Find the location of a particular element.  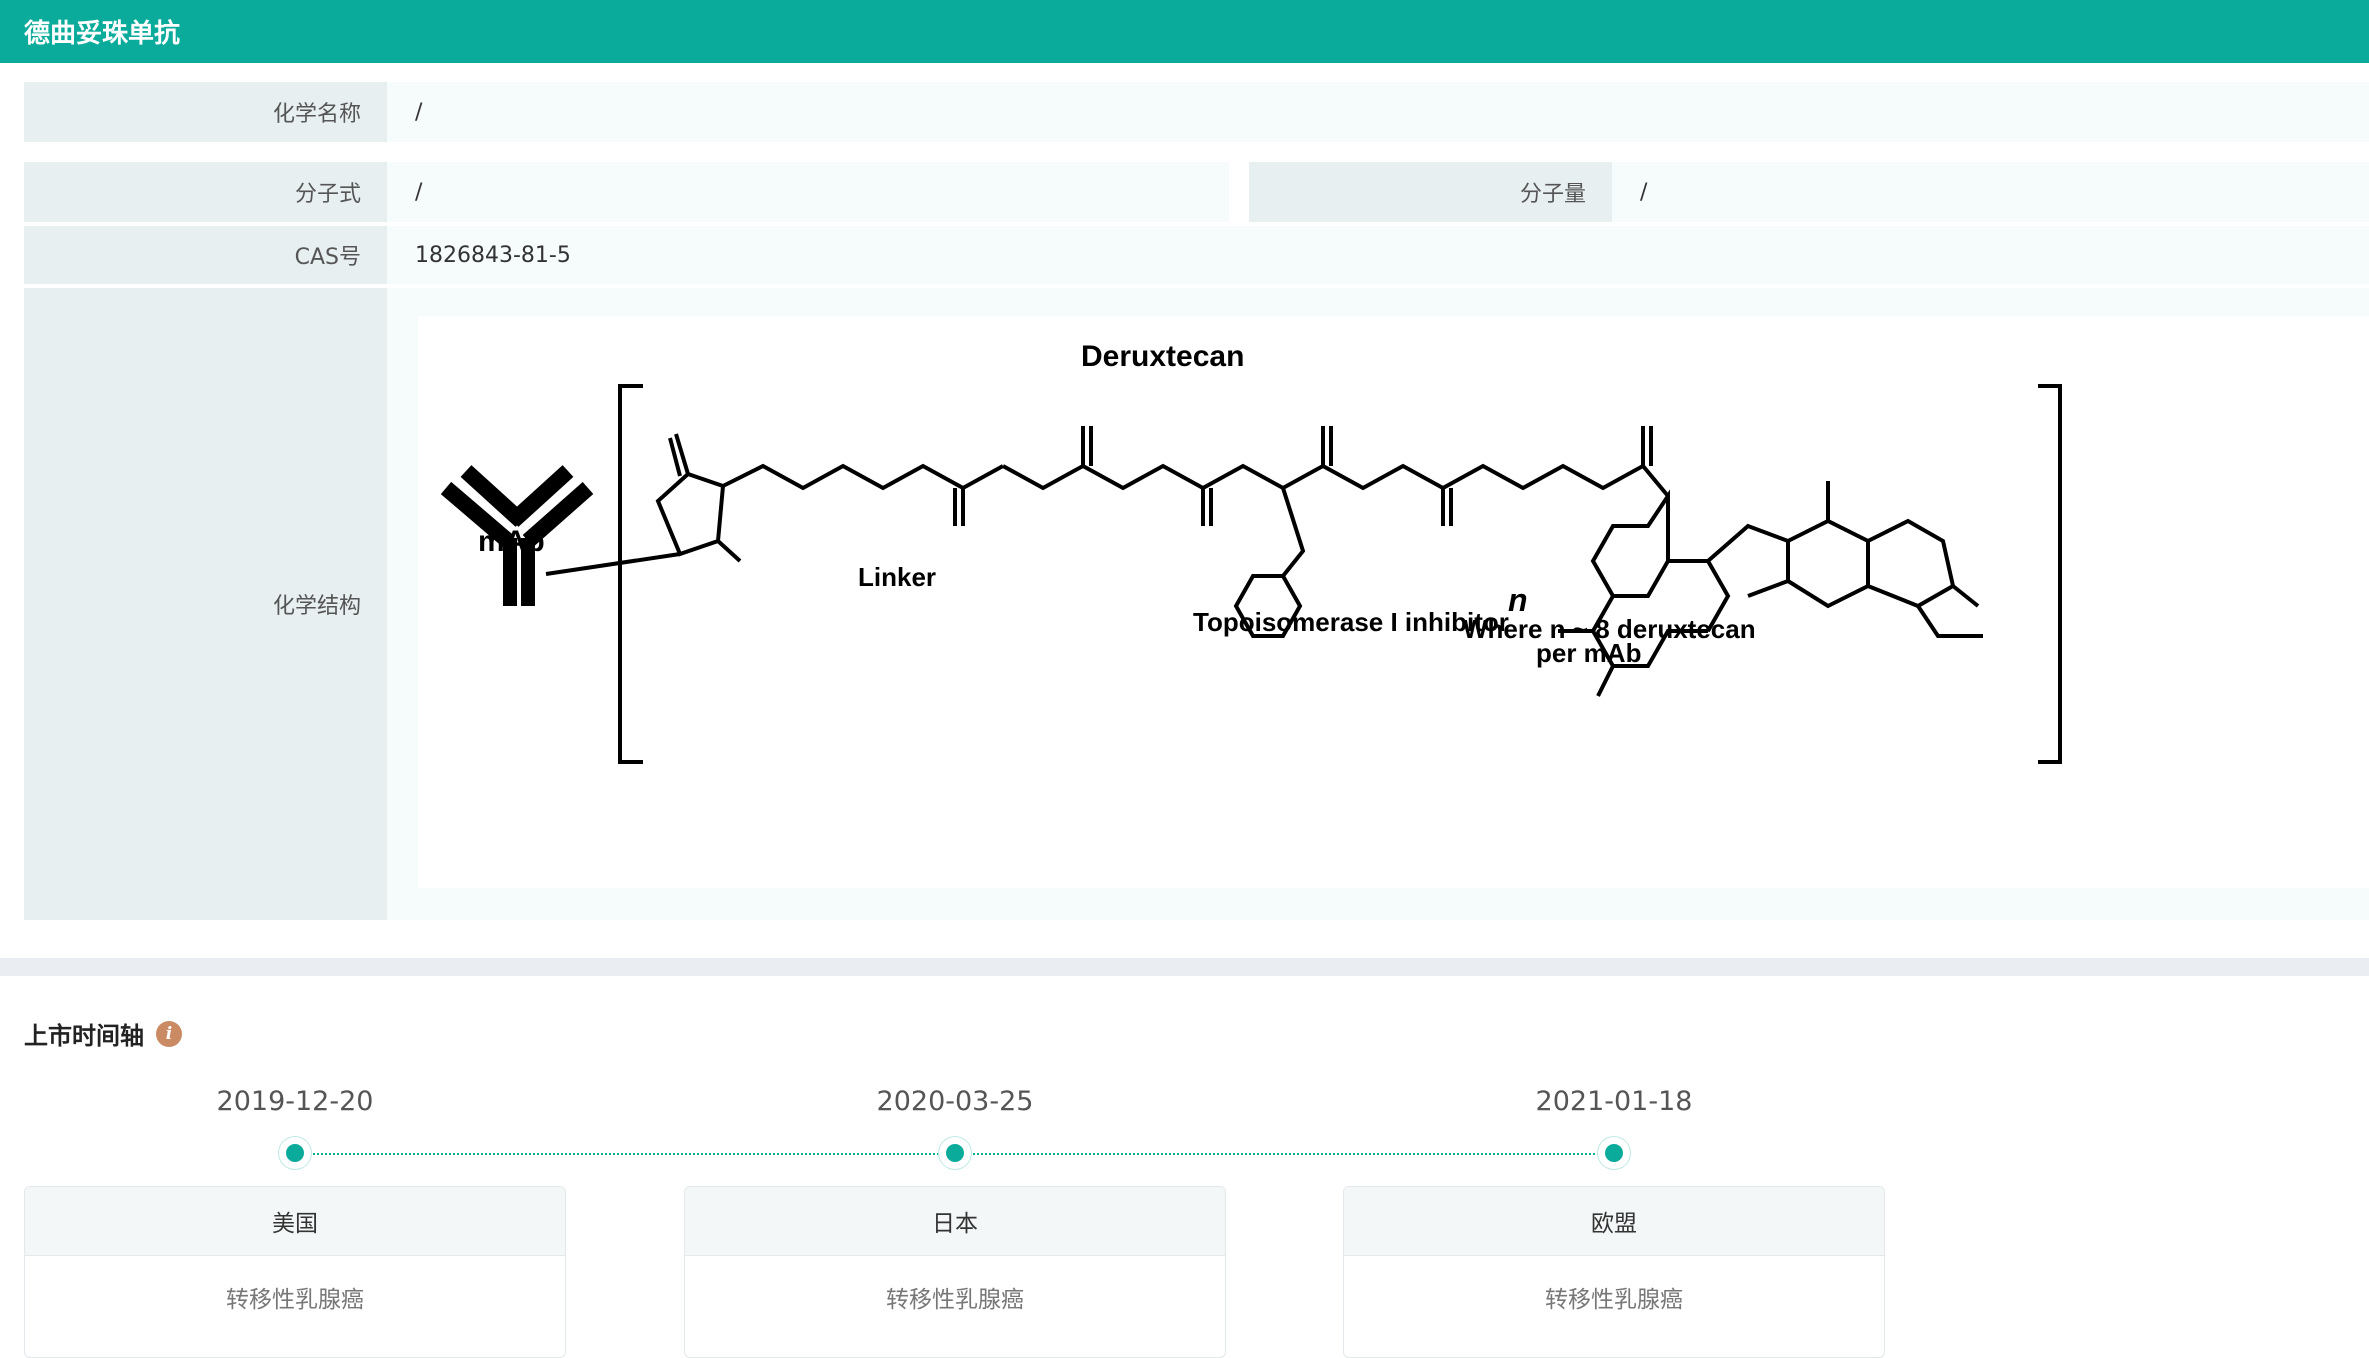

chem-name-label: 化学名称 is located at coordinates (205, 112).